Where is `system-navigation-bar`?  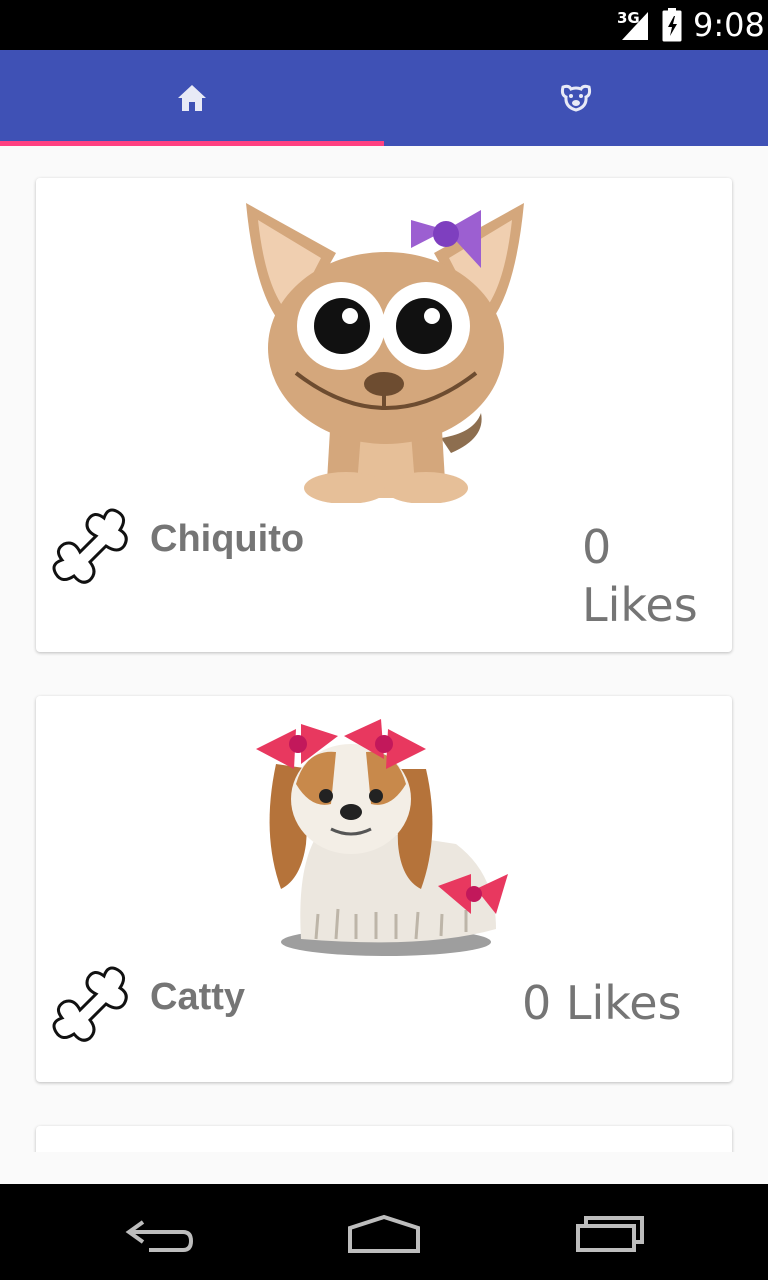 system-navigation-bar is located at coordinates (384, 1232).